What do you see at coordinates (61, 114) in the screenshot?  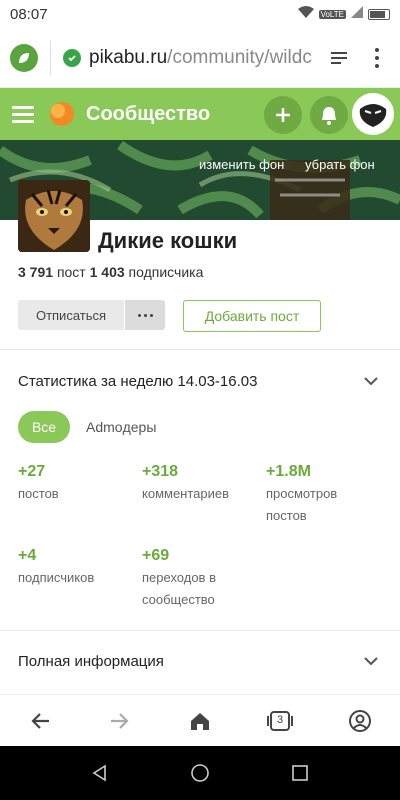 I see `pikabu-logo-icon` at bounding box center [61, 114].